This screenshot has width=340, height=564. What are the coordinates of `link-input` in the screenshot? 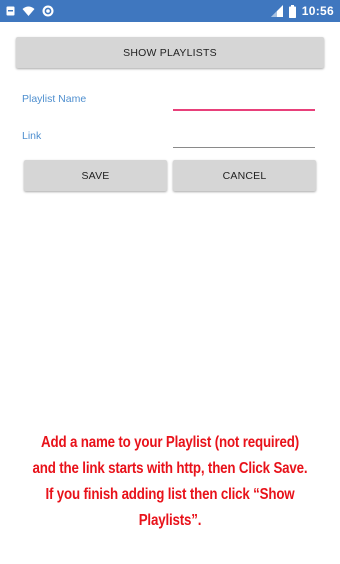 It's located at (244, 139).